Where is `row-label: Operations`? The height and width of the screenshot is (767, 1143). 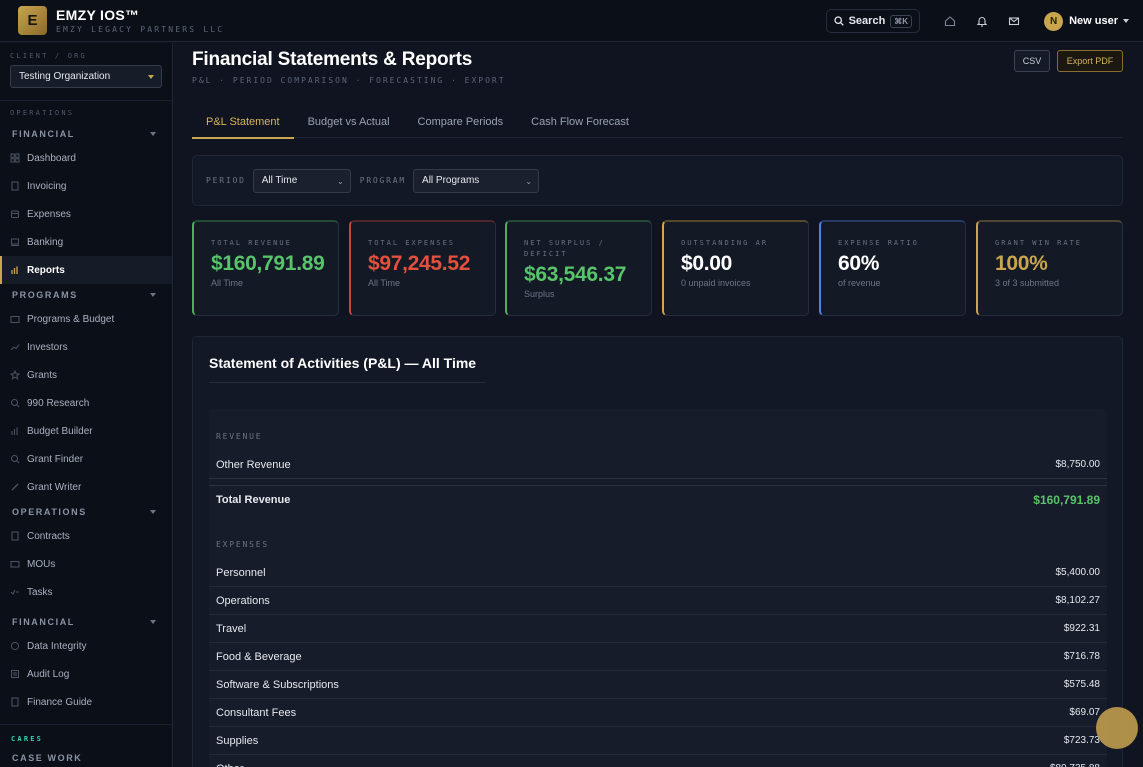
row-label: Operations is located at coordinates (243, 600).